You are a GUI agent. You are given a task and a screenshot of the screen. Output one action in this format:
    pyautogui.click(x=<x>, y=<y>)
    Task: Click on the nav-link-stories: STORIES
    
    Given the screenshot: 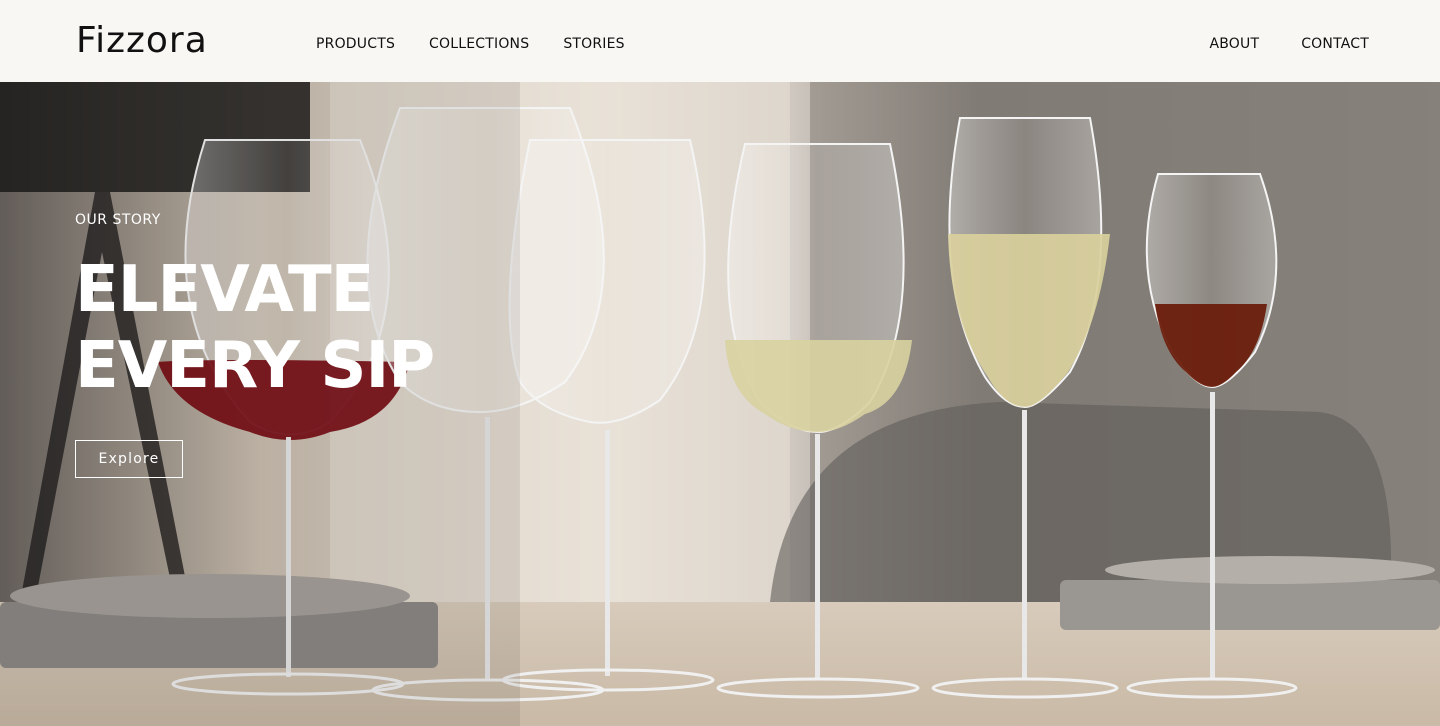 What is the action you would take?
    pyautogui.click(x=593, y=44)
    